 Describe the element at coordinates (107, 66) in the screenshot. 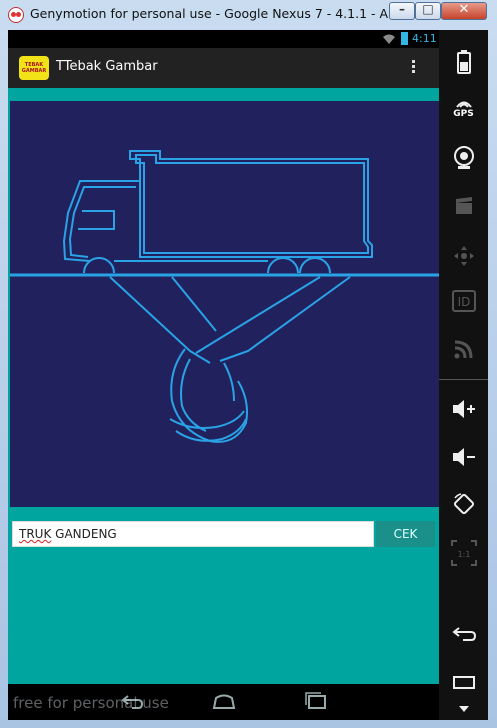

I see `app-title: TTebak Gambar` at that location.